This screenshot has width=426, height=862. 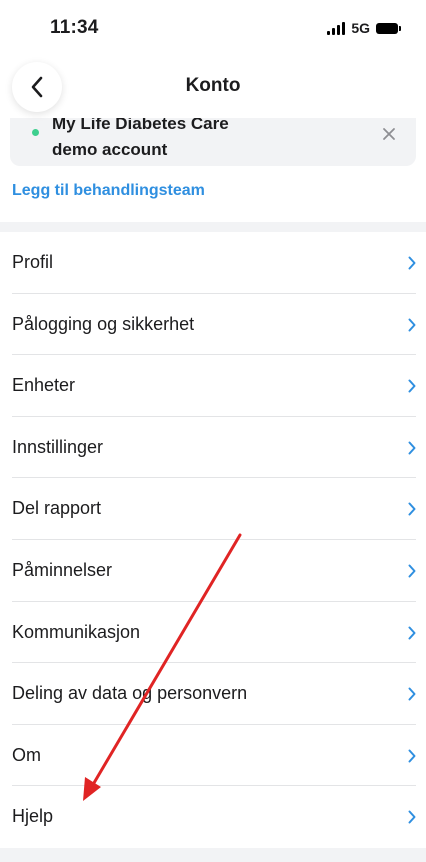 I want to click on menu-item-communication: Kommunikasjon, so click(x=213, y=633).